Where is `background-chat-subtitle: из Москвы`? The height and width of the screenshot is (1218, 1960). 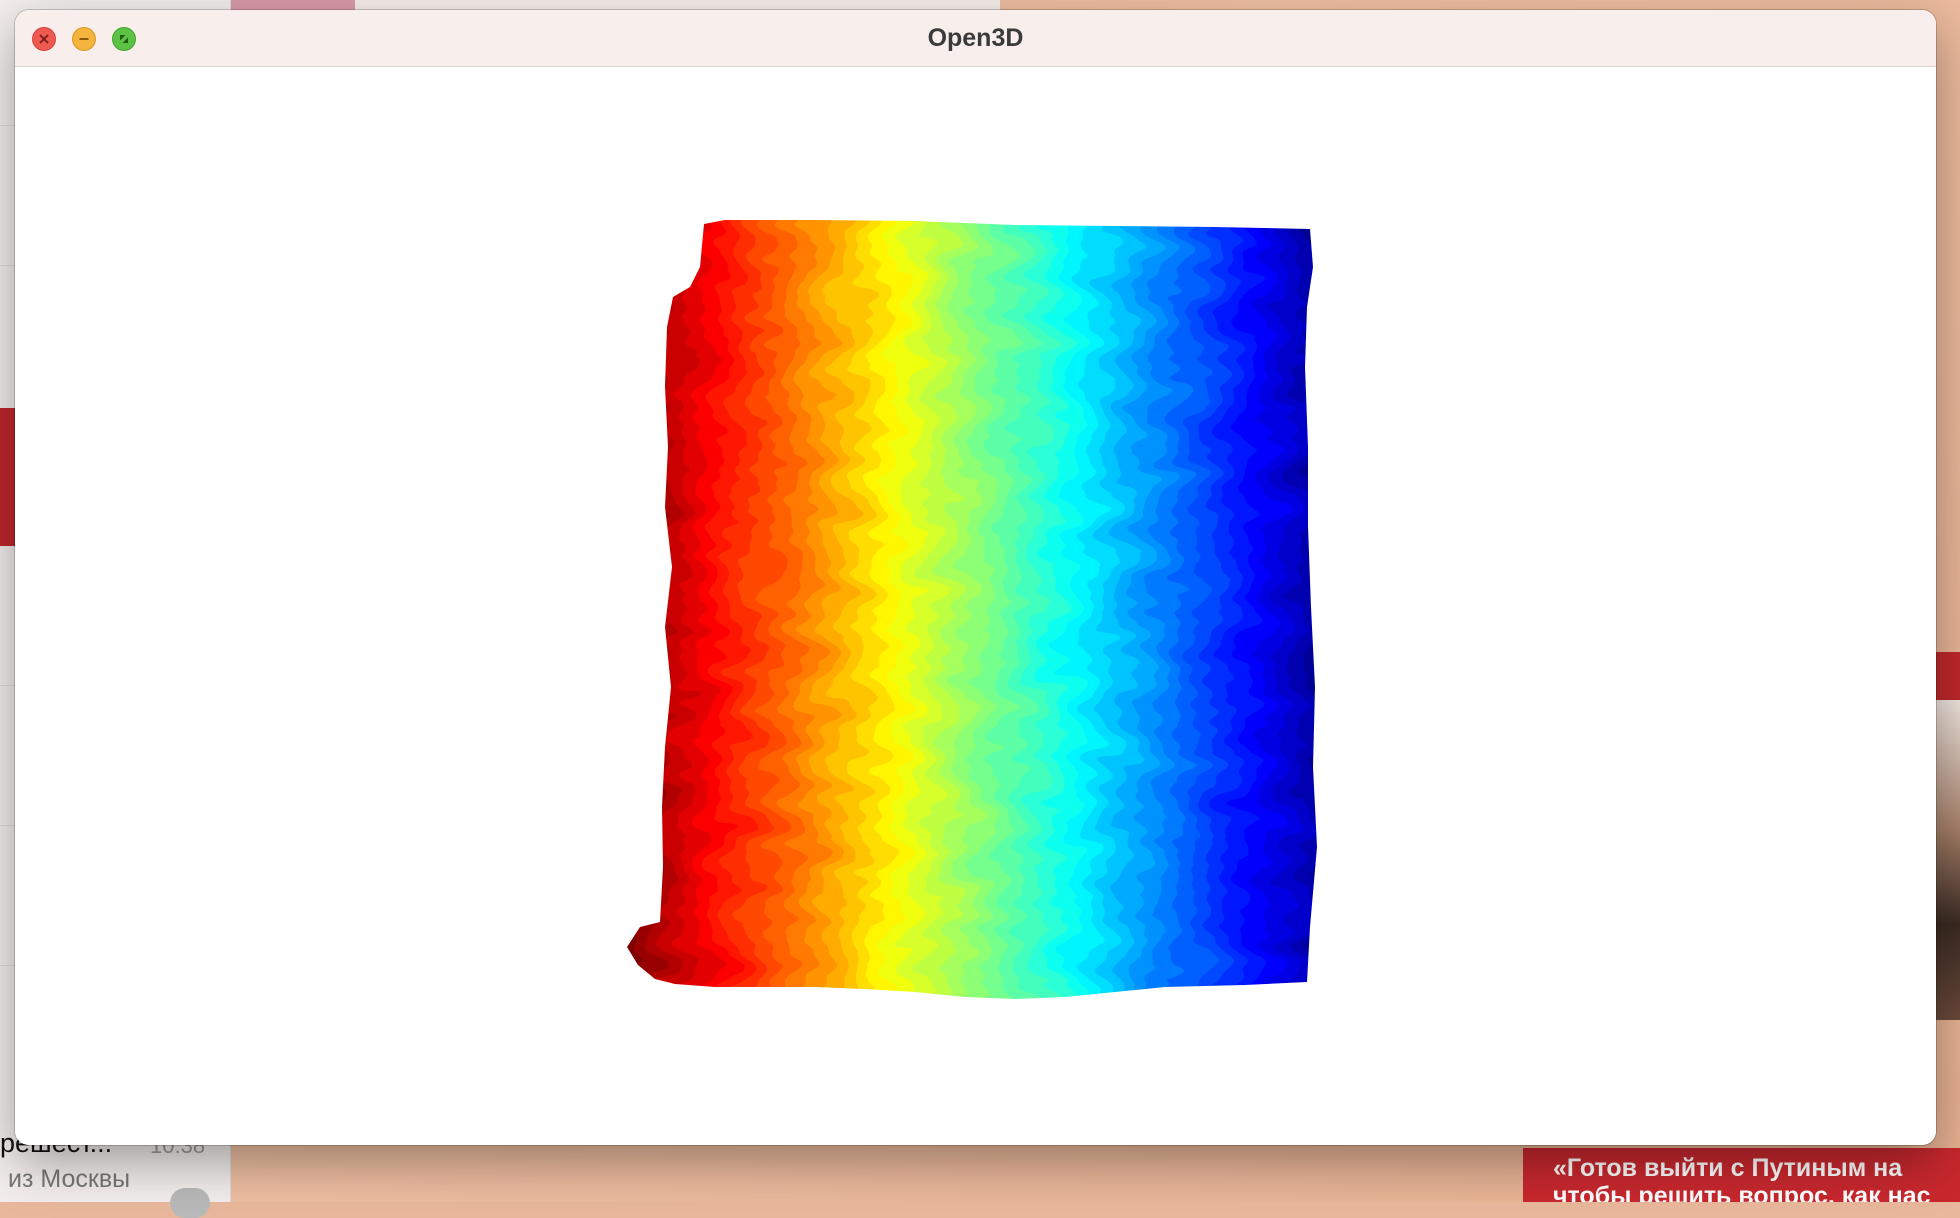 background-chat-subtitle: из Москвы is located at coordinates (69, 1179).